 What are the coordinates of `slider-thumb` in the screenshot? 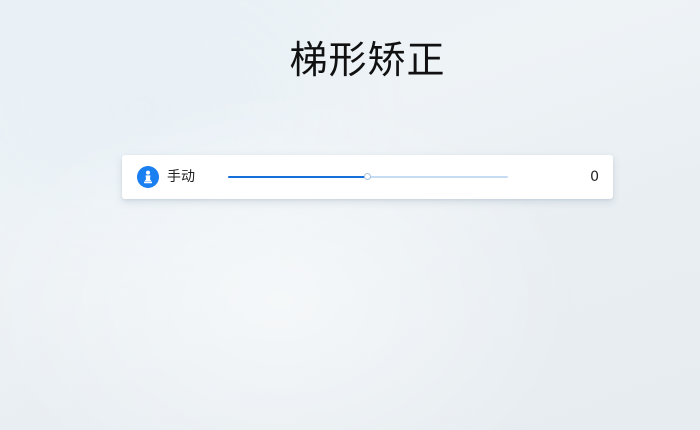 It's located at (367, 176).